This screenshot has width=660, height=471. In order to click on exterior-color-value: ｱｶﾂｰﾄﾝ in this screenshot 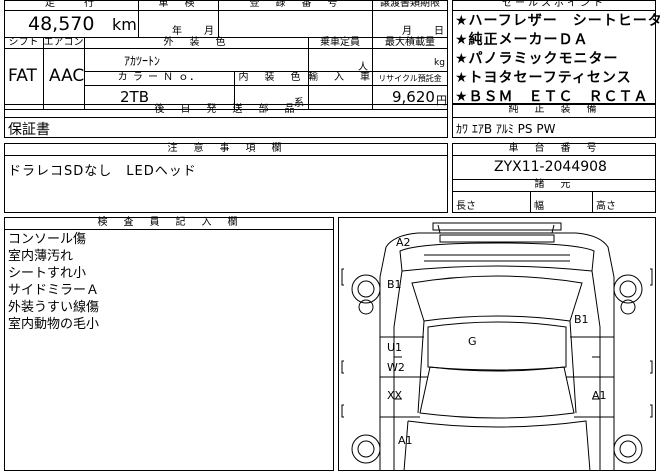, I will do `click(142, 61)`.